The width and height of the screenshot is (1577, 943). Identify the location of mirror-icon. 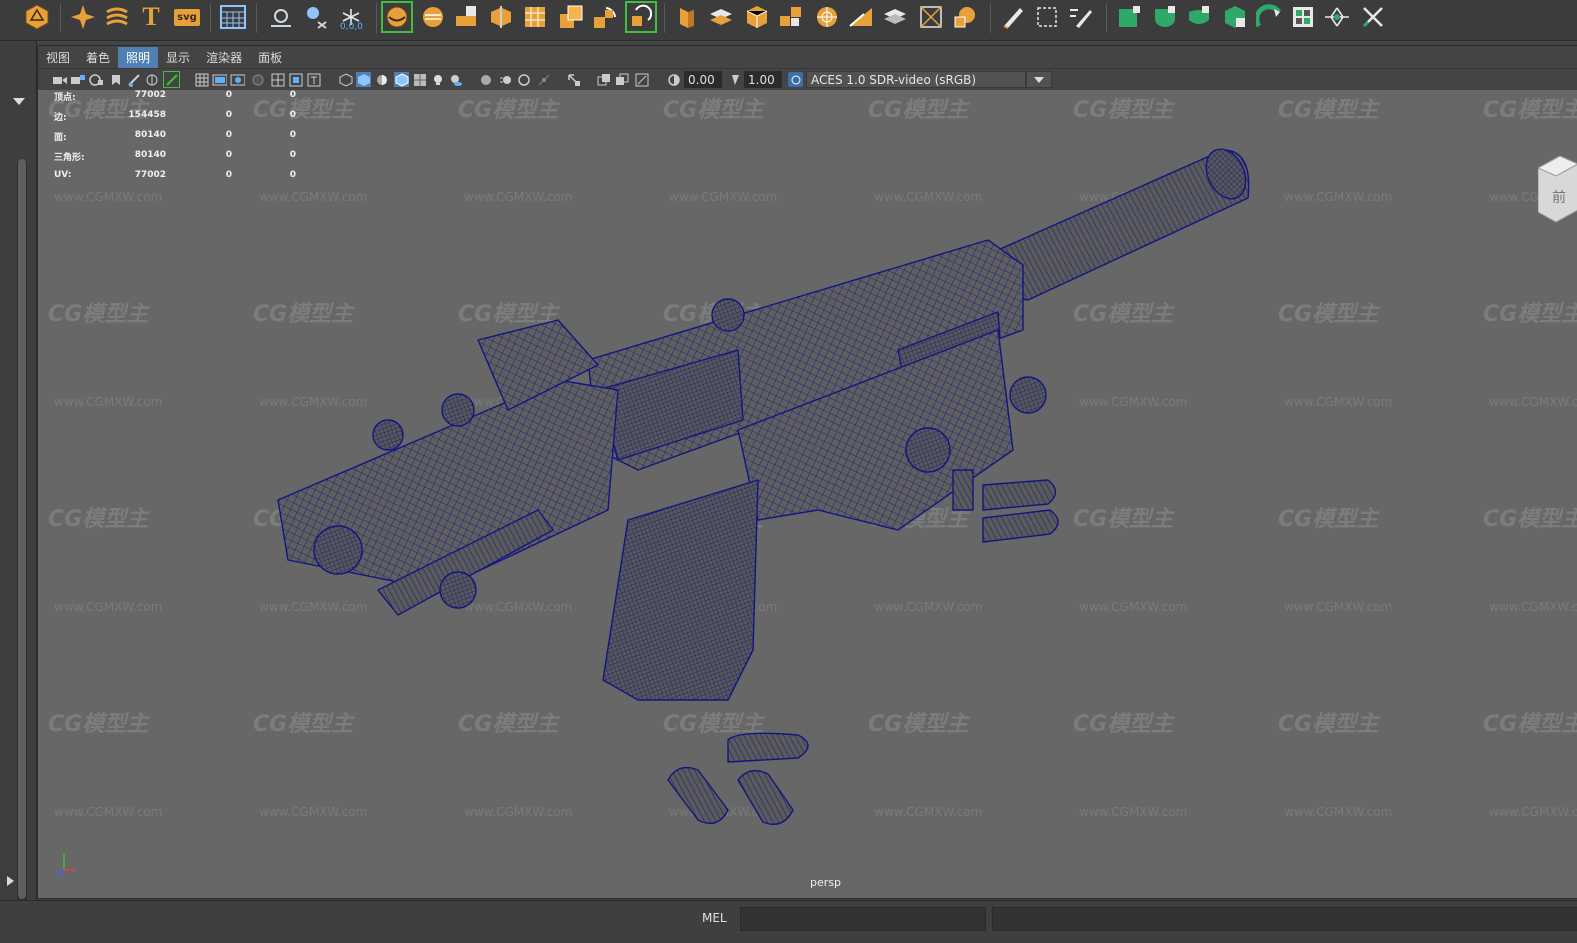
(687, 17).